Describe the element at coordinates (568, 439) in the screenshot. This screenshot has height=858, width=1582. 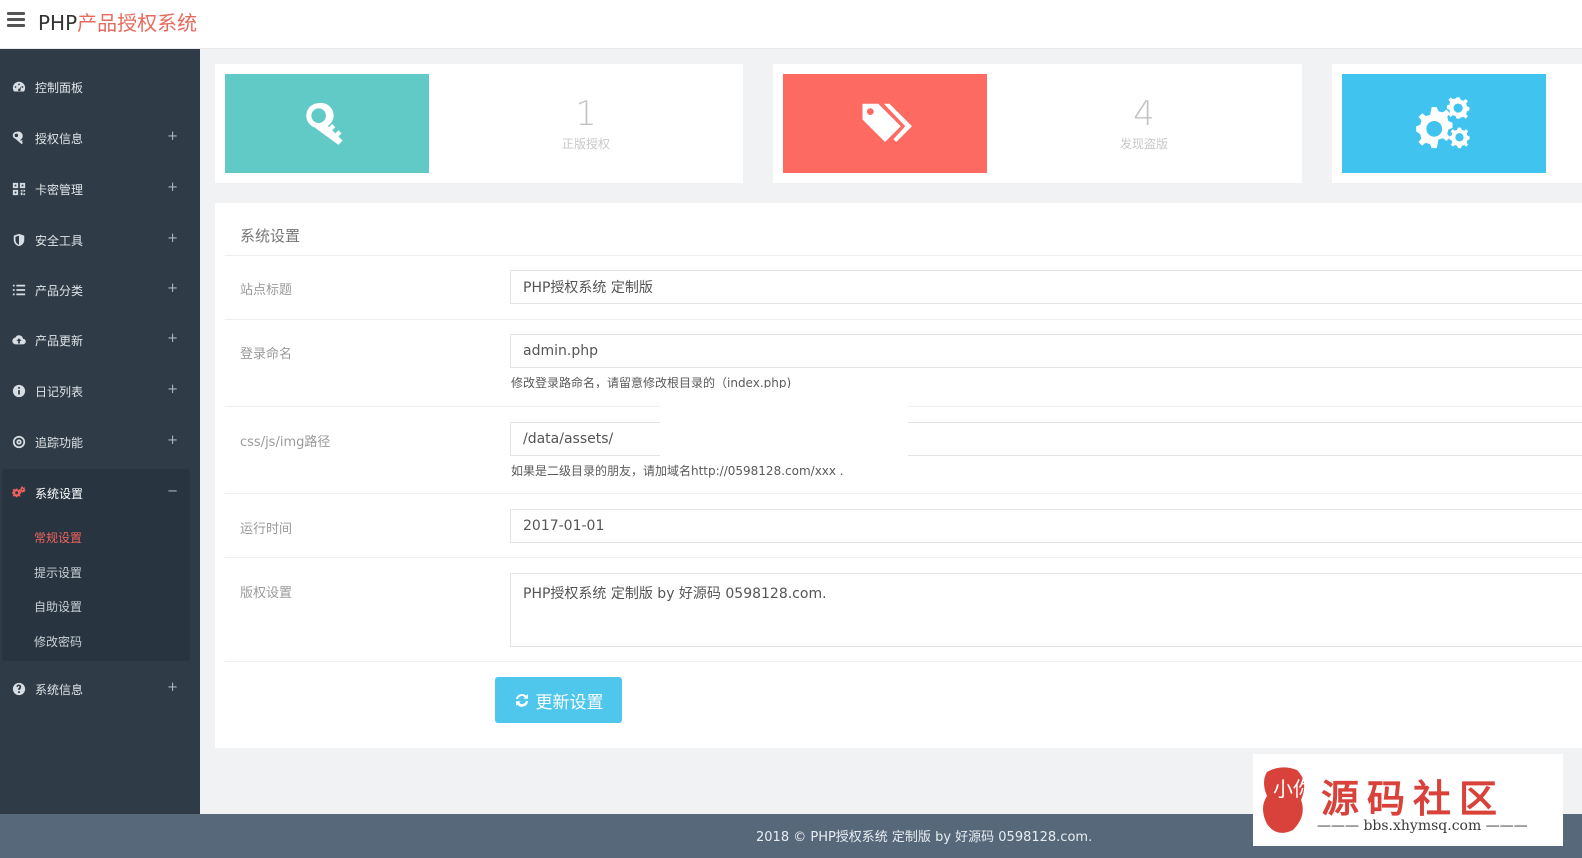
I see `assets-path-value: /data/assets/` at that location.